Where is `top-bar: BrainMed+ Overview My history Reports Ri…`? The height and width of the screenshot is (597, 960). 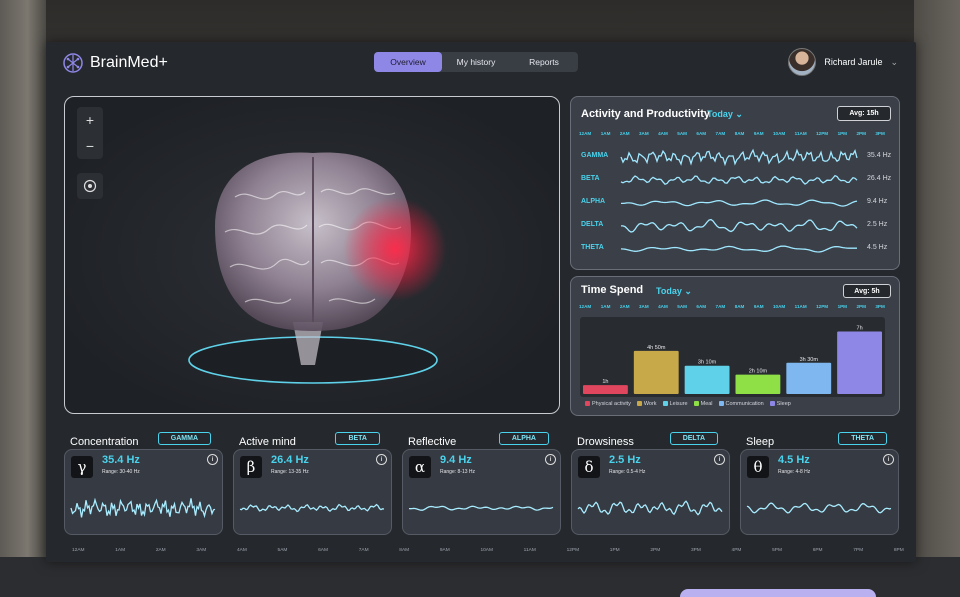 top-bar: BrainMed+ Overview My history Reports Ri… is located at coordinates (481, 62).